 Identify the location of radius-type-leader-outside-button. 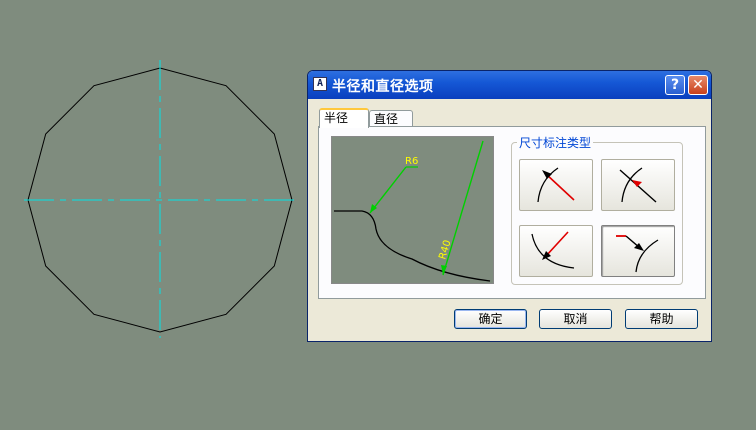
(638, 251).